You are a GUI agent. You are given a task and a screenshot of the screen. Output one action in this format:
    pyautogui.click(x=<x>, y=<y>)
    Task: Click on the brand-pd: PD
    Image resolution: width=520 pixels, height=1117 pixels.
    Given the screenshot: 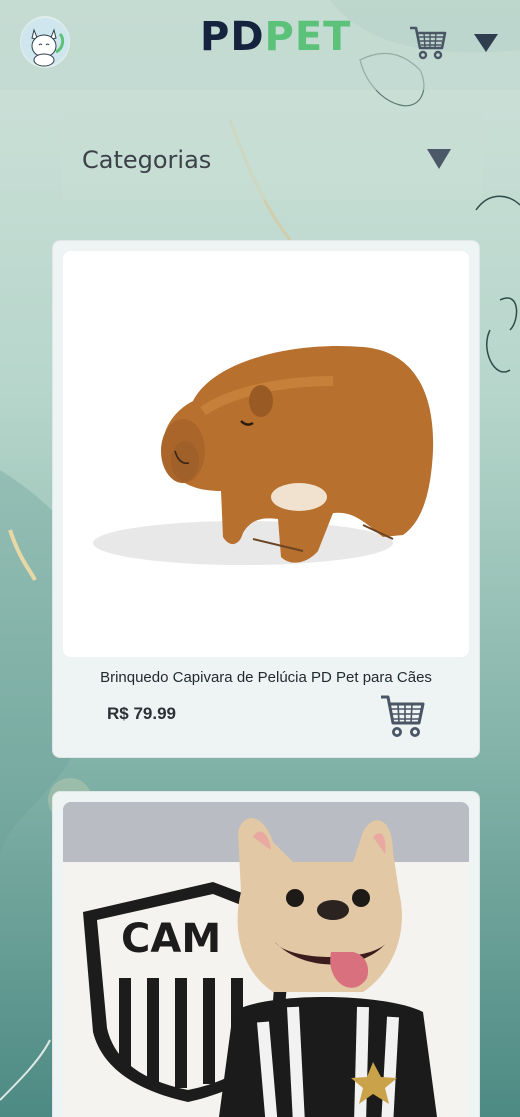 What is the action you would take?
    pyautogui.click(x=232, y=37)
    